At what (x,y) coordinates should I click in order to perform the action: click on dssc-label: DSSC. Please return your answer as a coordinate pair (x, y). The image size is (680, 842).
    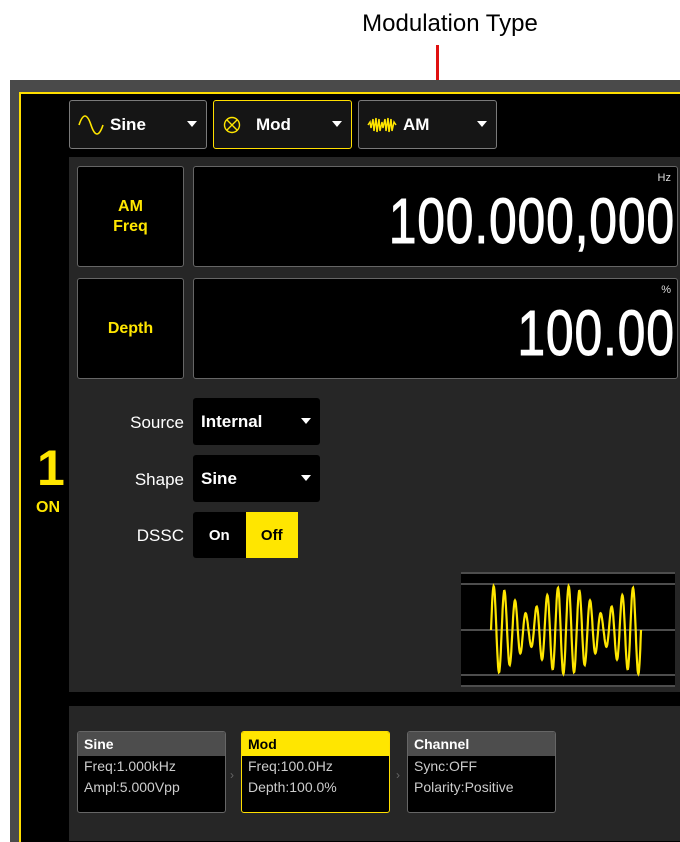
    Looking at the image, I should click on (160, 535).